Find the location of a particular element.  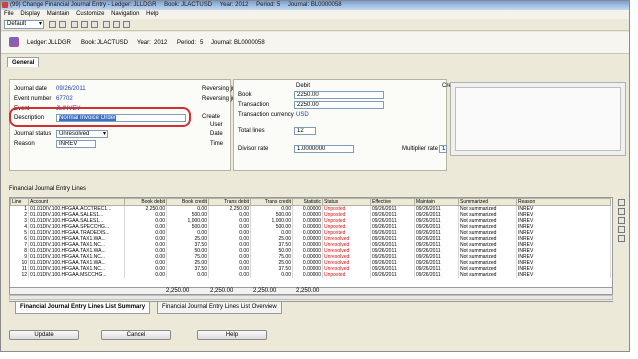

book-label: Book: is located at coordinates (89, 43).